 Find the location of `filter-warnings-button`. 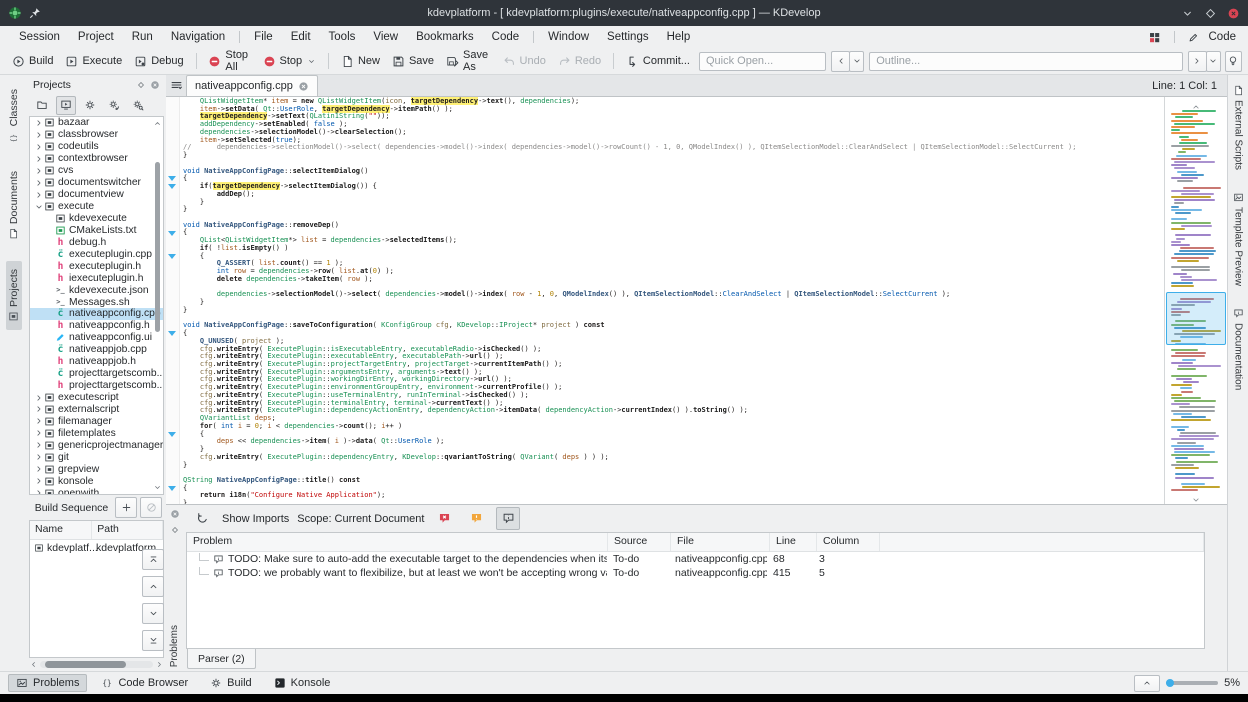

filter-warnings-button is located at coordinates (476, 518).